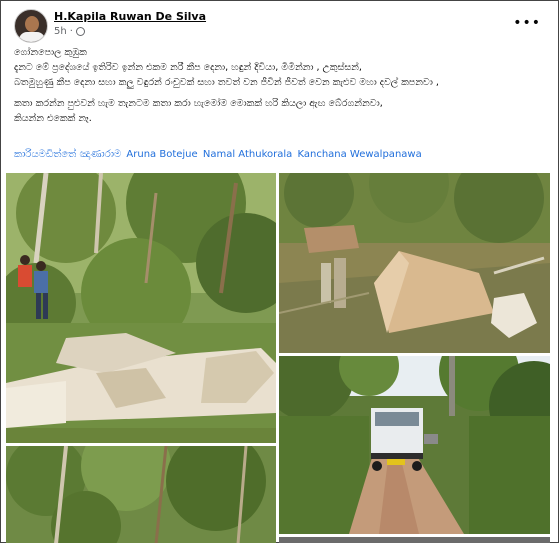  I want to click on post-meta: 5h ·, so click(69, 31).